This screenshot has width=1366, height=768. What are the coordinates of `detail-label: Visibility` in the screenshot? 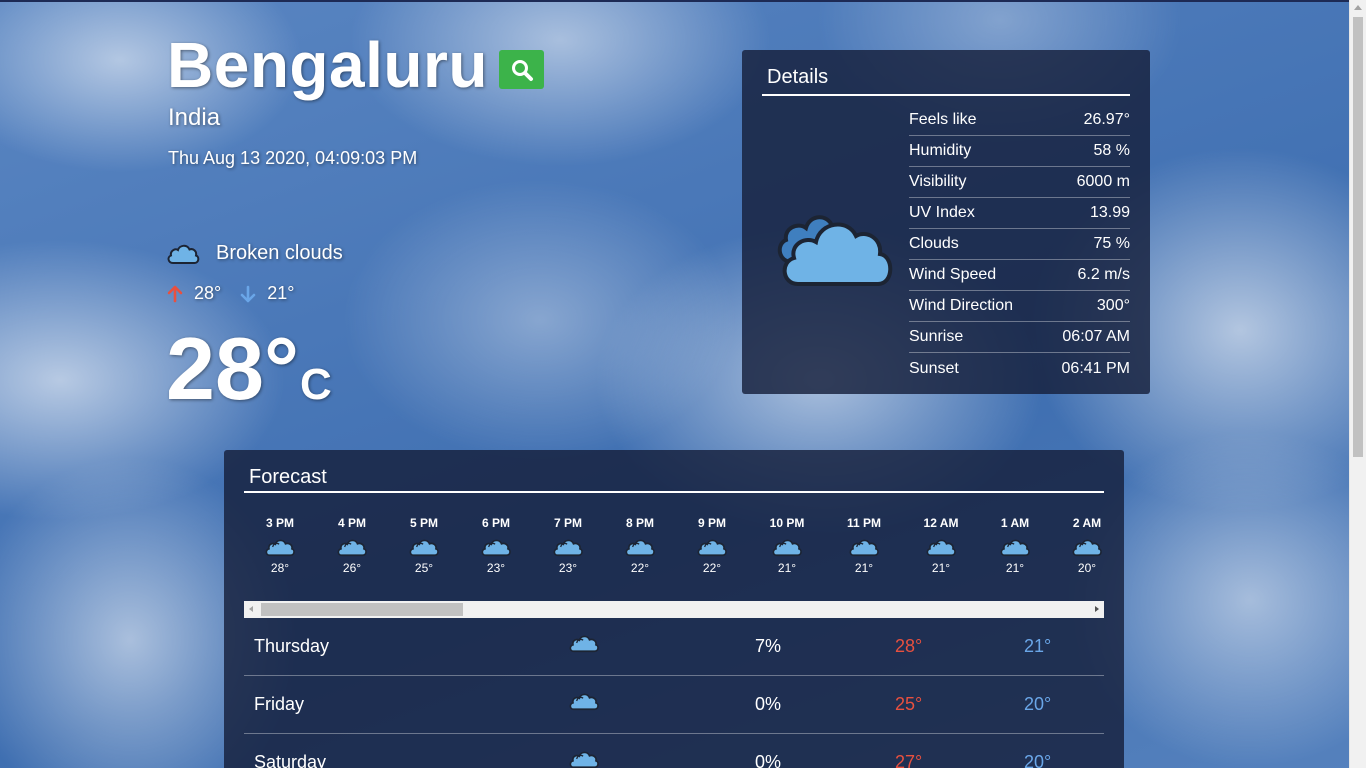 It's located at (938, 181).